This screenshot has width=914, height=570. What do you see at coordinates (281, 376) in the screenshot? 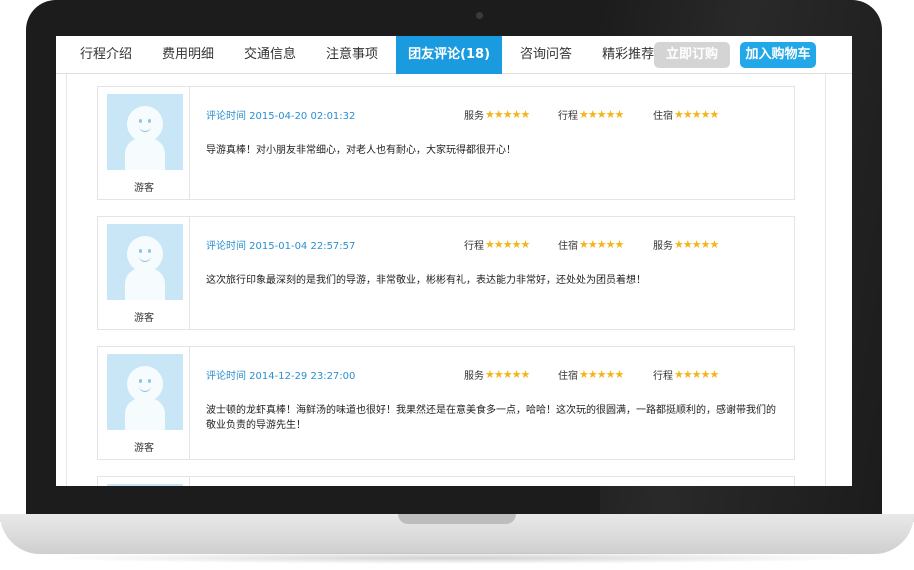
I see `review-time: 评论时间 2014-12-29 23:27:00` at bounding box center [281, 376].